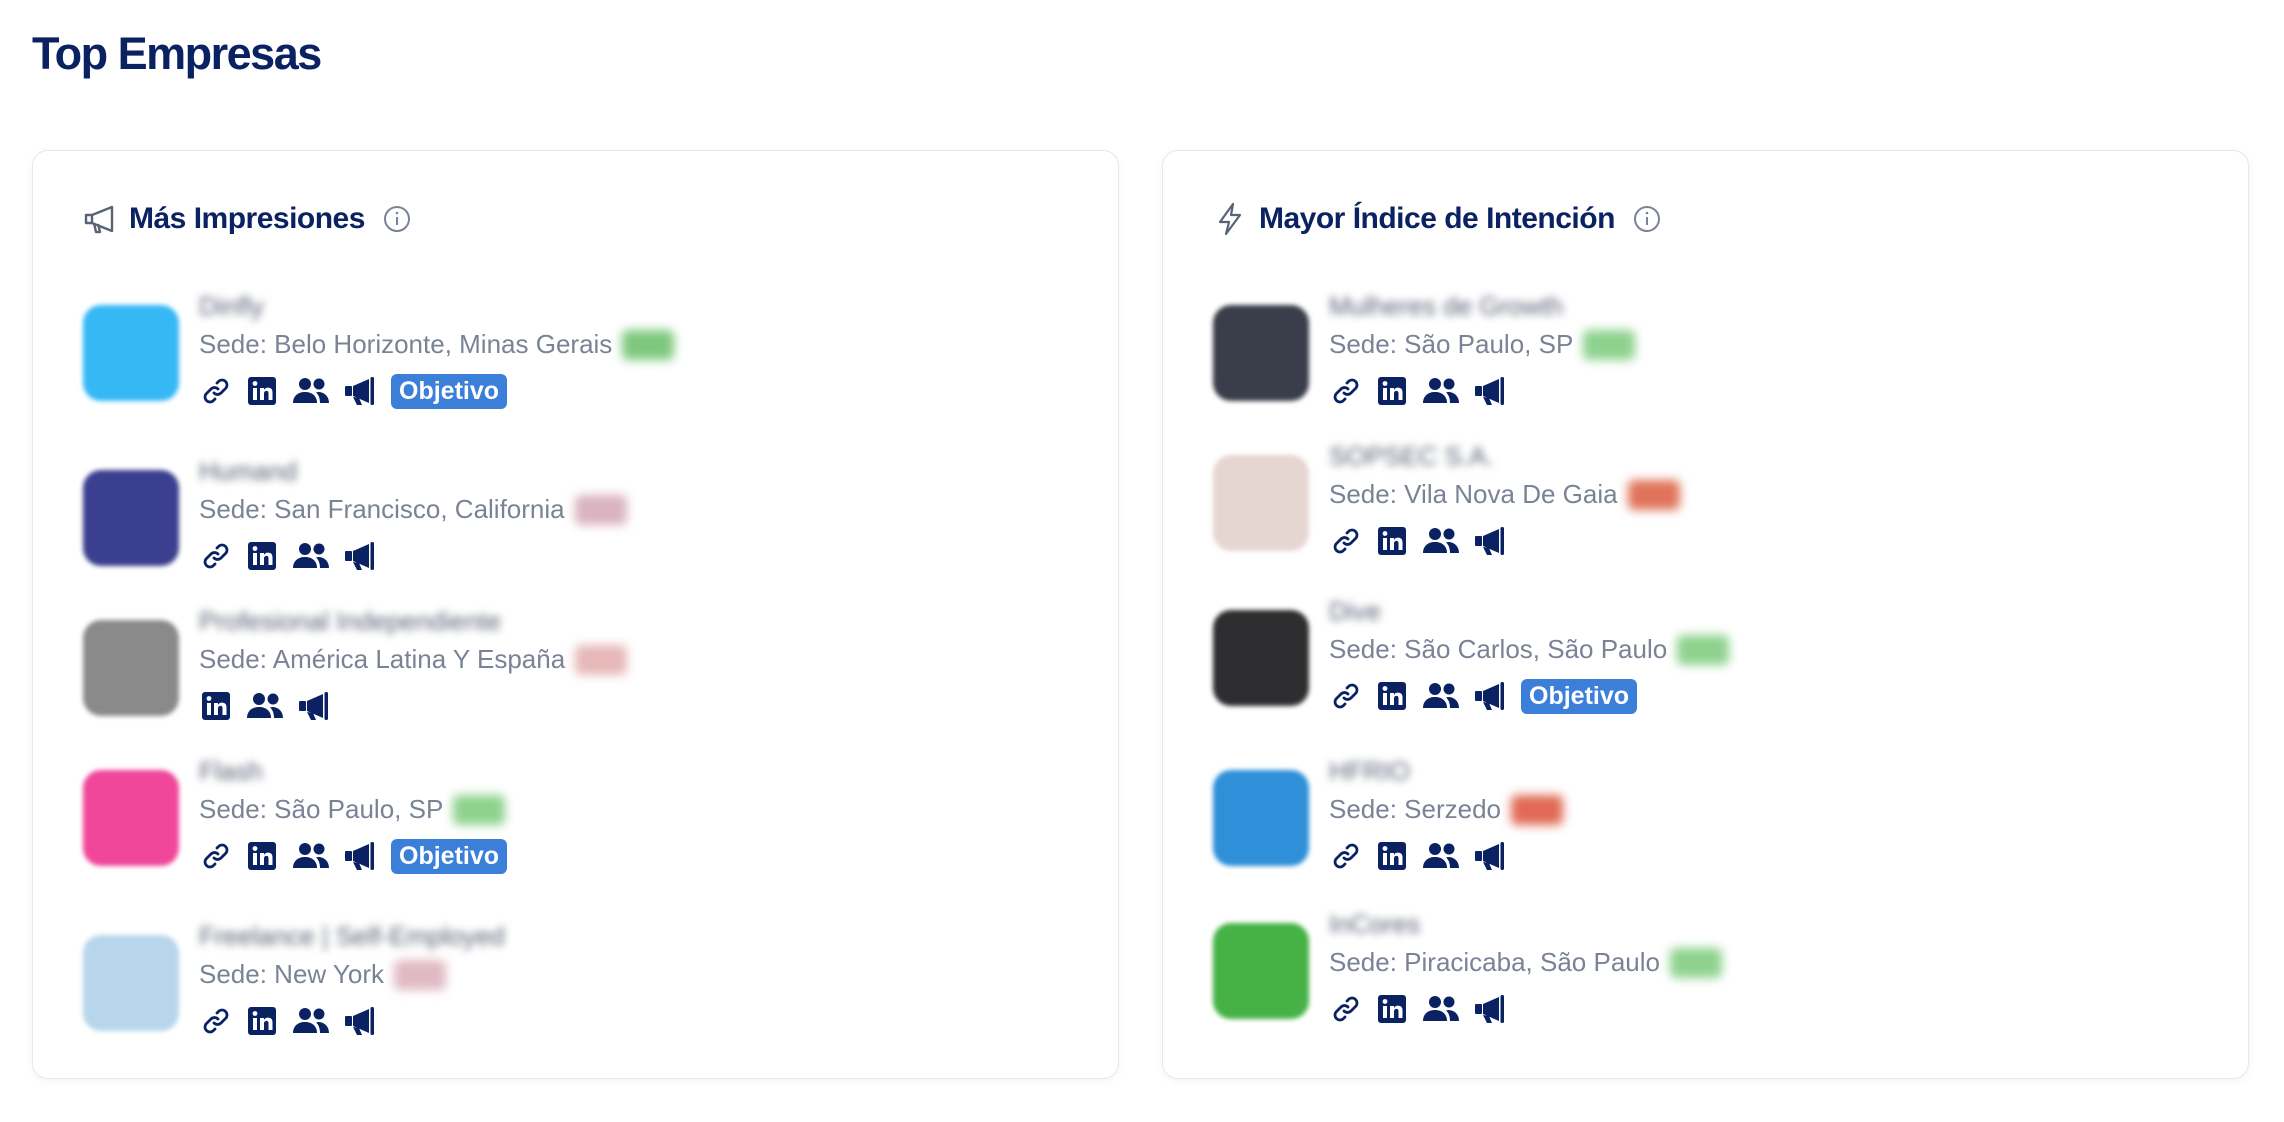 The image size is (2284, 1122). I want to click on card-title: Mayor Índice de Intención, so click(1437, 218).